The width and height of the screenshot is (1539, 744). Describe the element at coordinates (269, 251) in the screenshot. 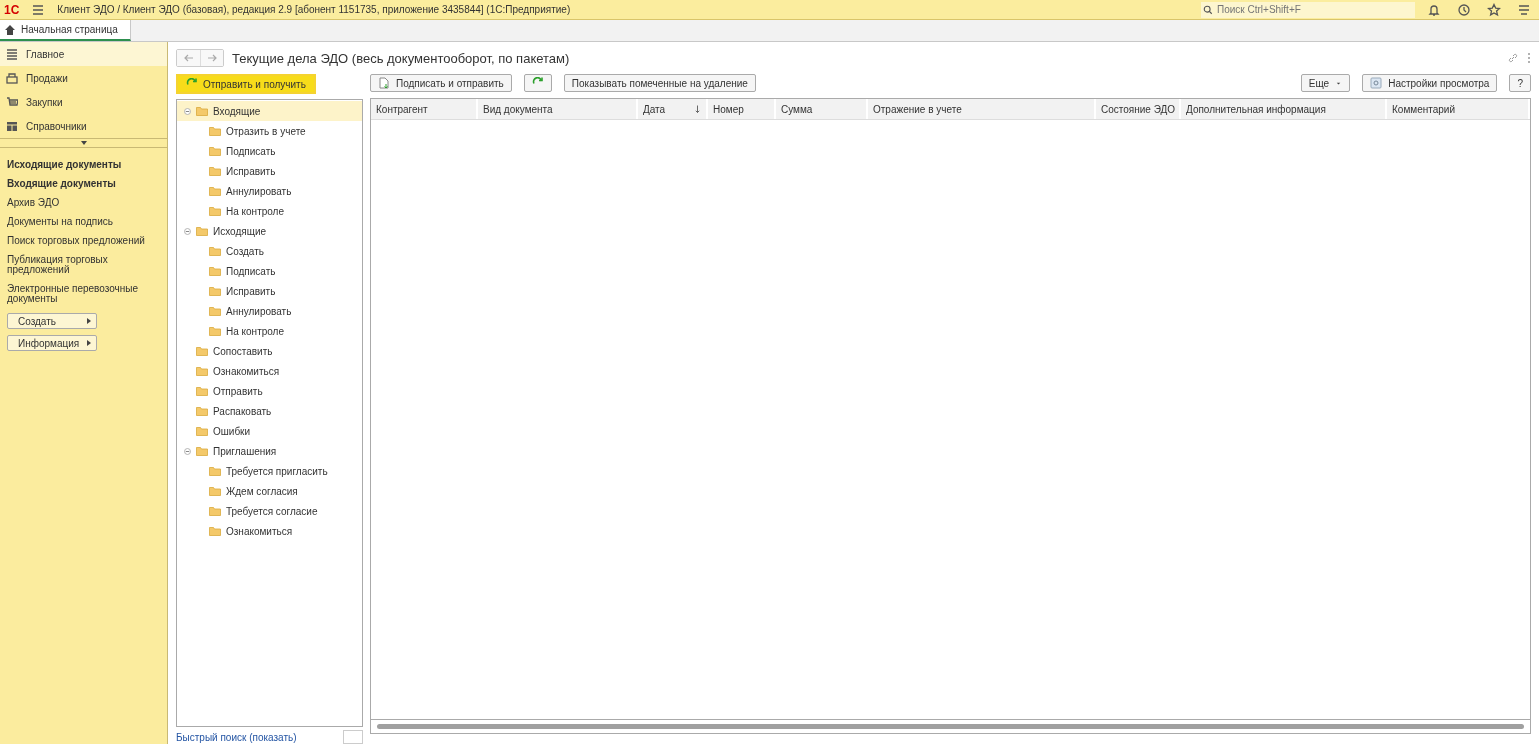

I see `tree-item: Создать` at that location.